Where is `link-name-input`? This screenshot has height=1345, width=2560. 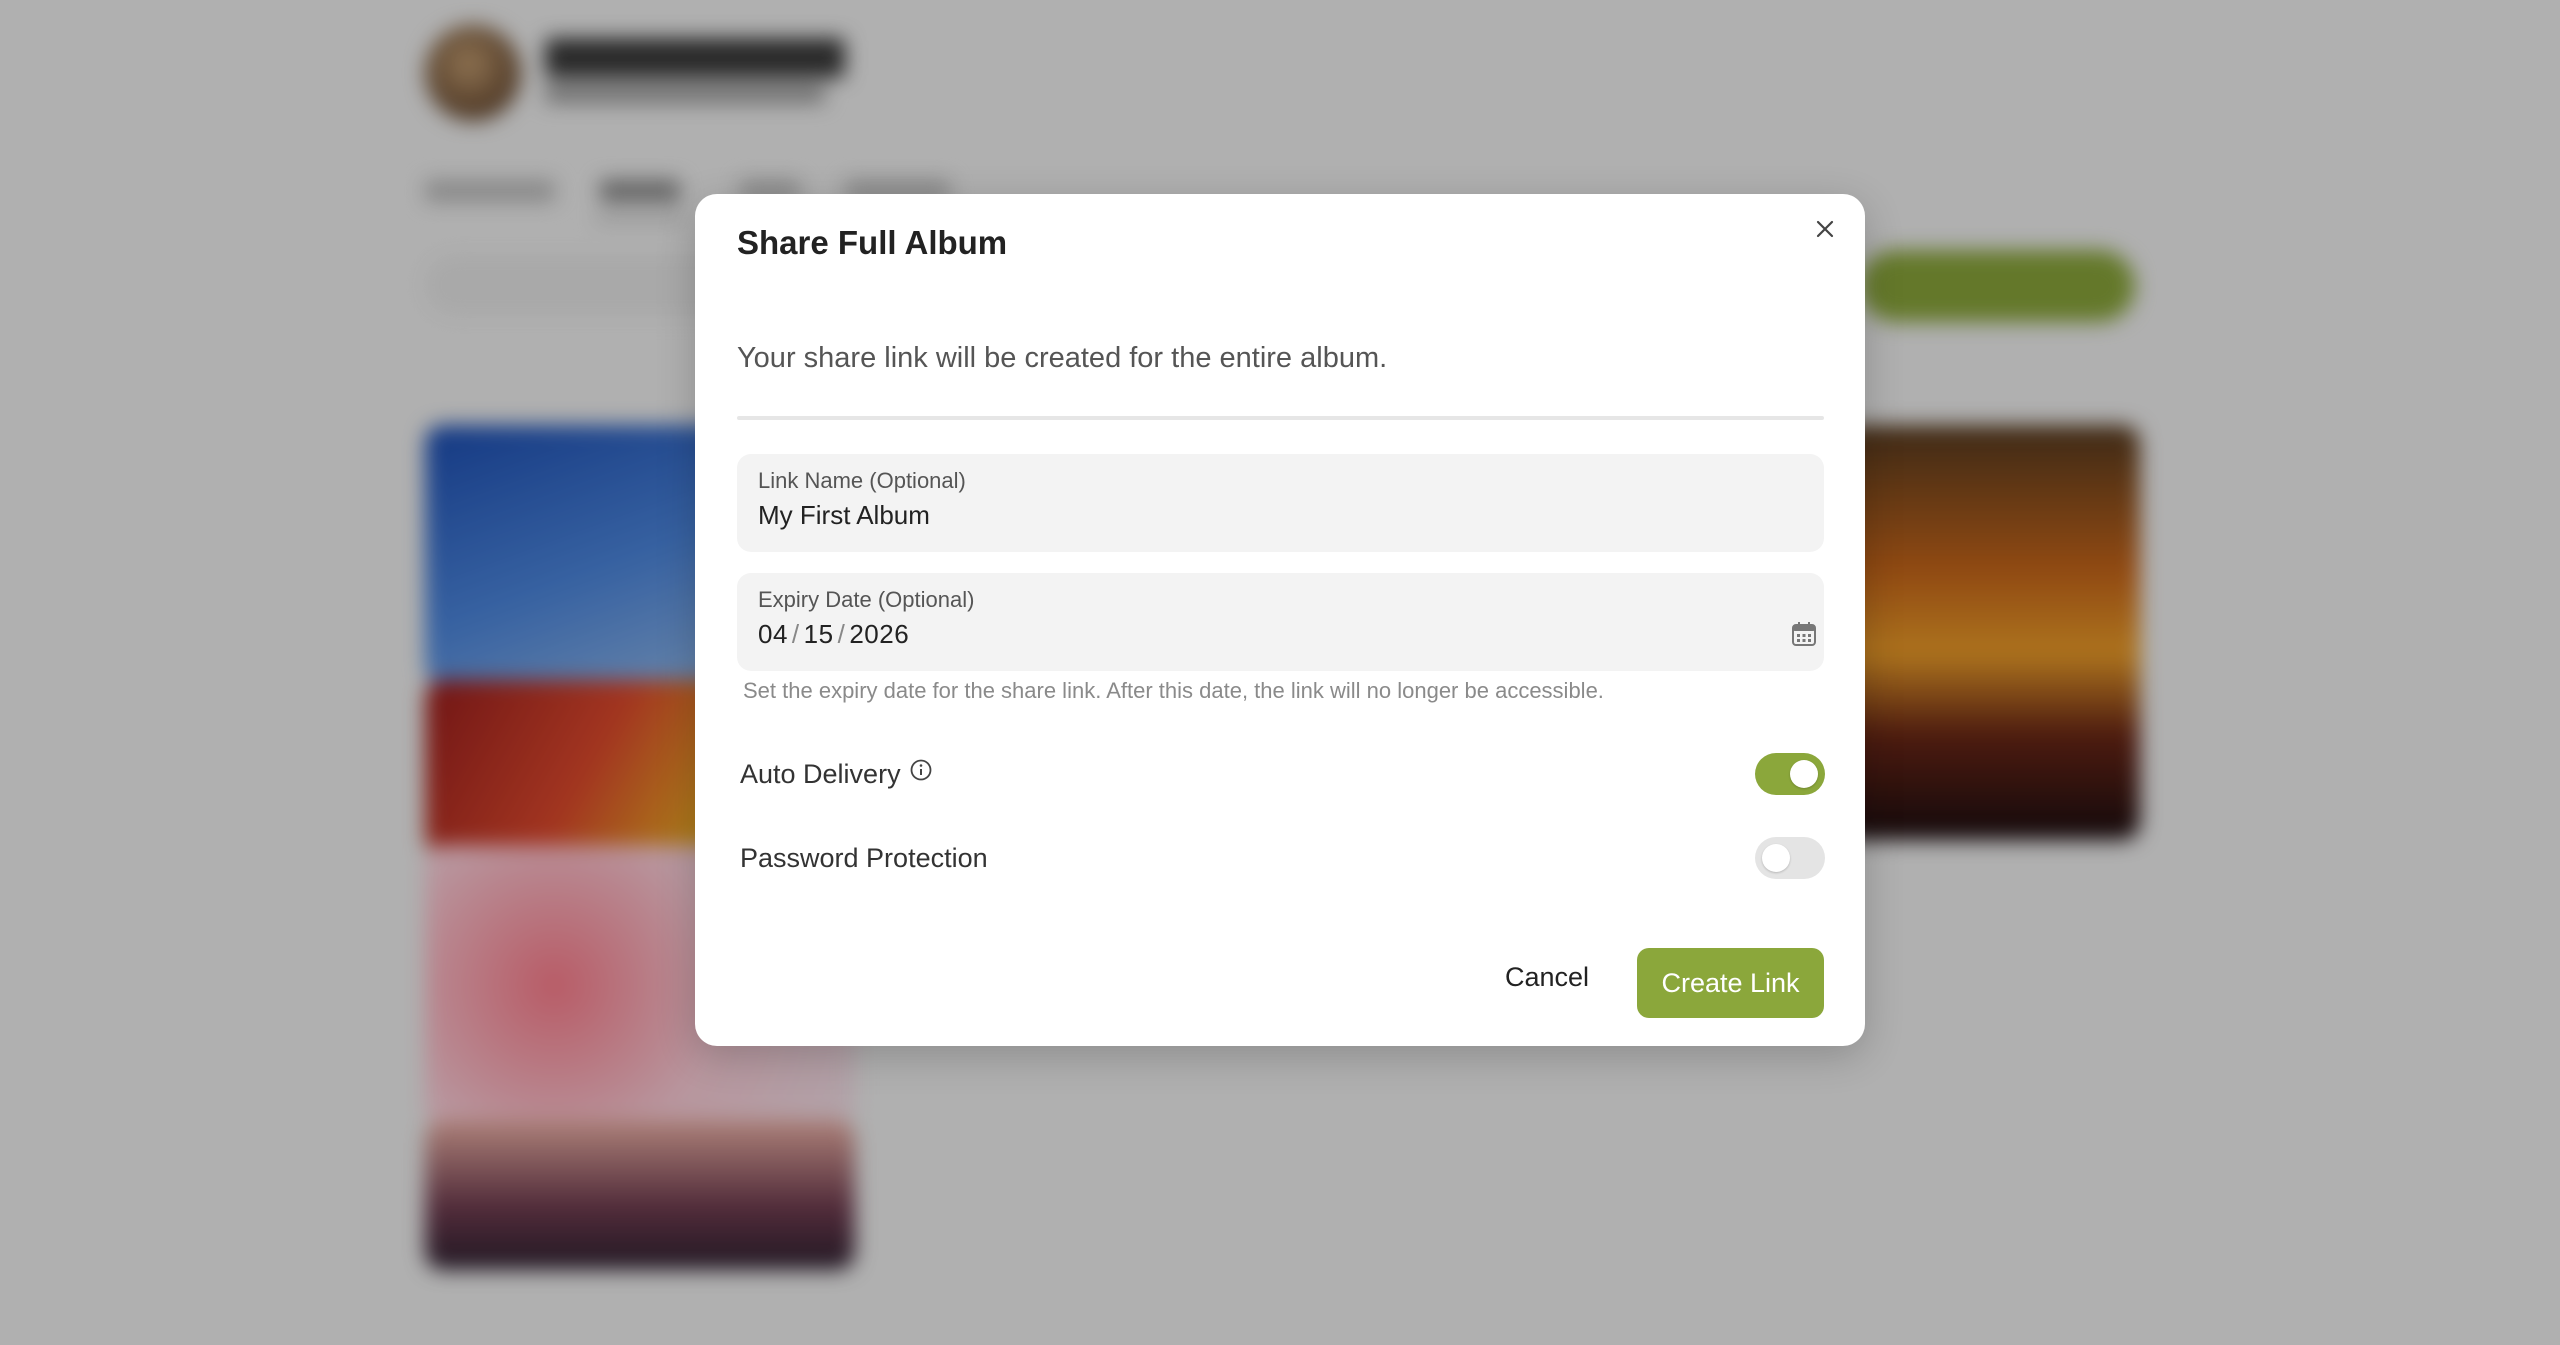
link-name-input is located at coordinates (1258, 515).